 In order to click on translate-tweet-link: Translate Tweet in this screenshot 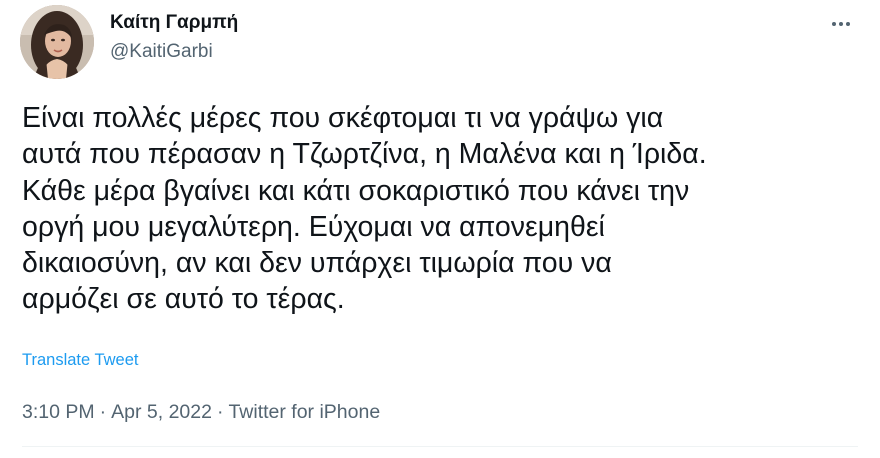, I will do `click(80, 360)`.